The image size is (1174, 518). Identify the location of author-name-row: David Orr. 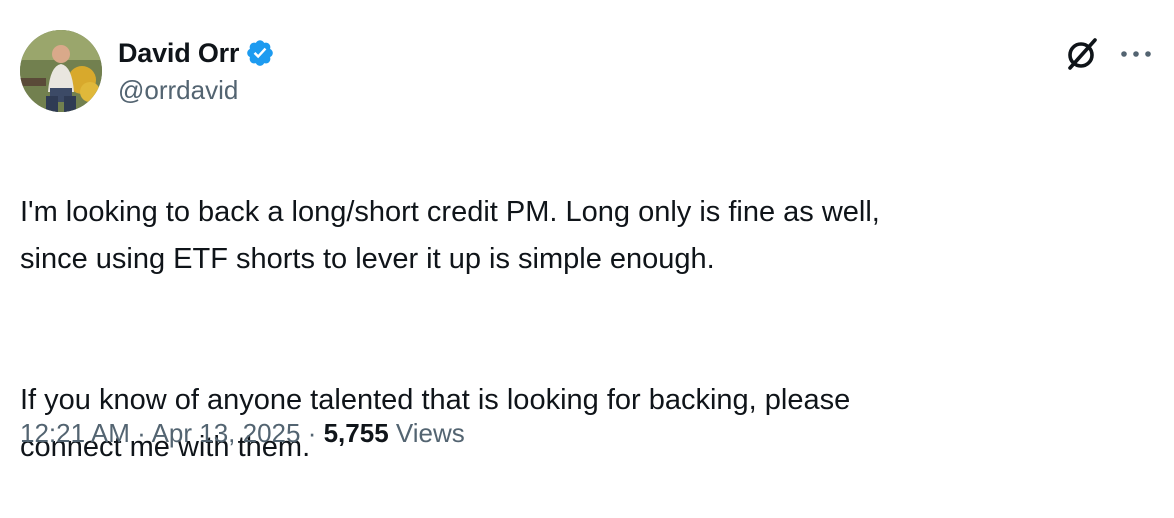
(196, 53).